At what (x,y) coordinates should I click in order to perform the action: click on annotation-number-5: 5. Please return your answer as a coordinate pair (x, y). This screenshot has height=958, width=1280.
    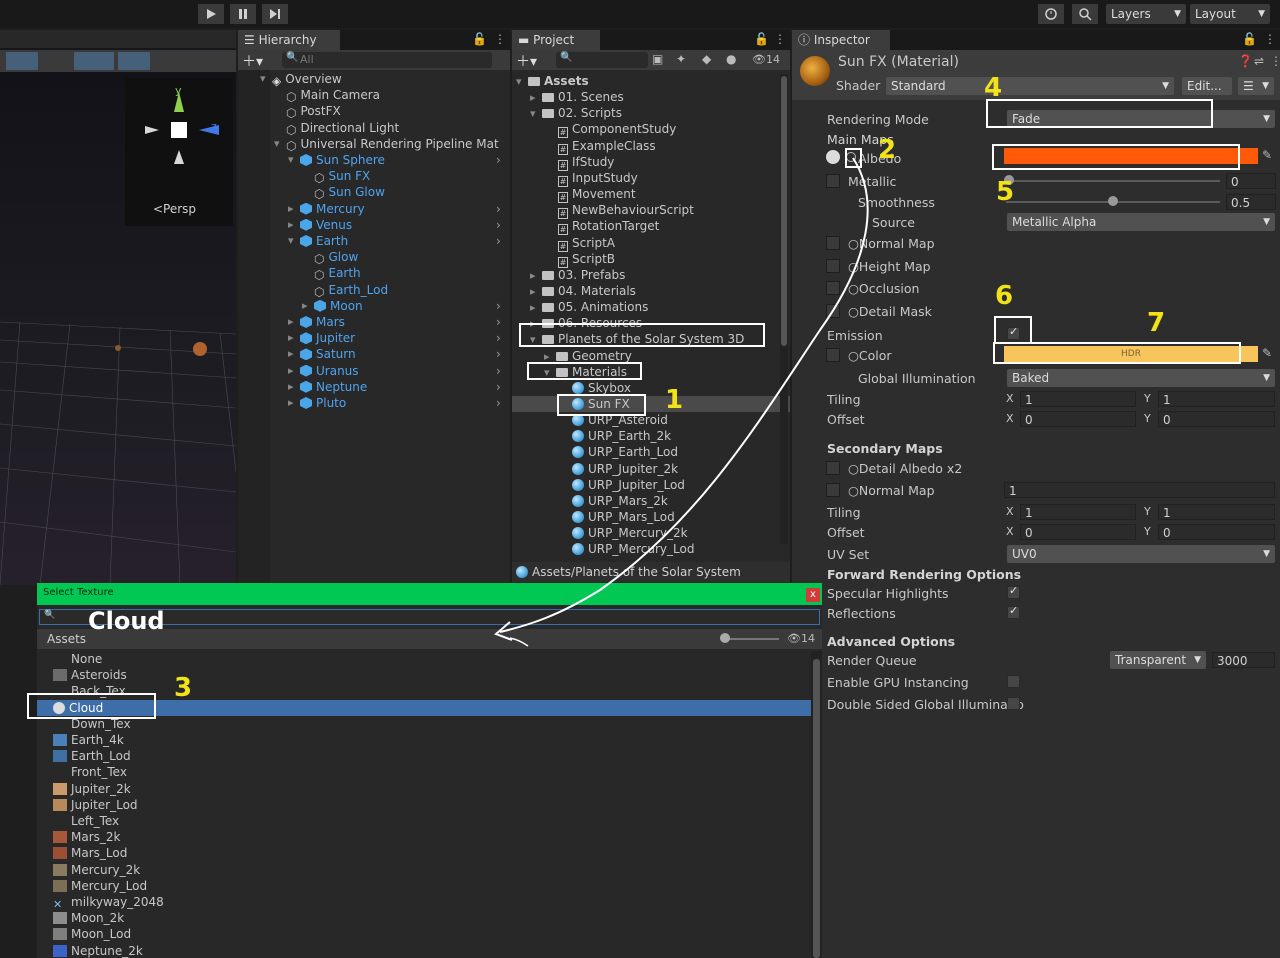
    Looking at the image, I should click on (1005, 192).